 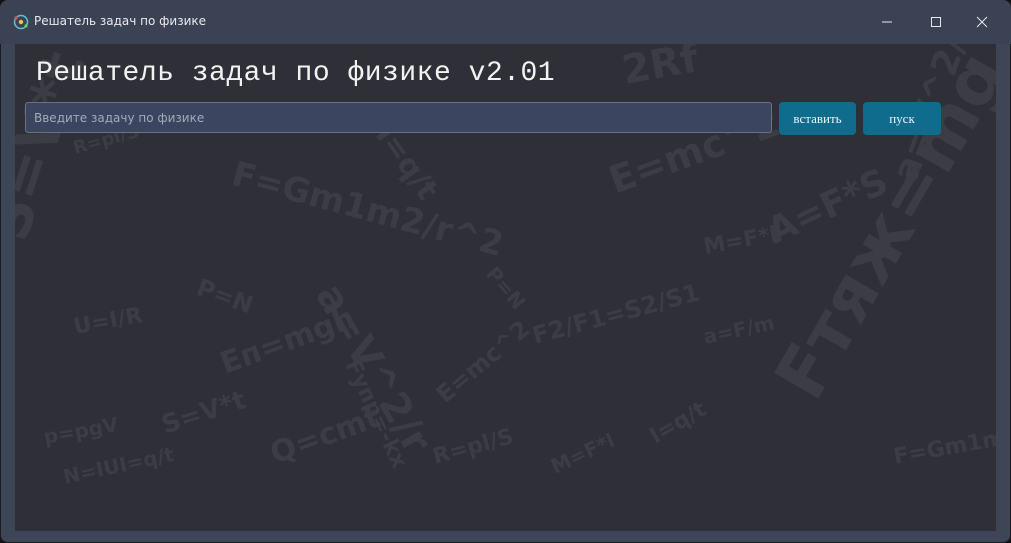 I want to click on background-formula: E=mc^2, so click(x=483, y=362).